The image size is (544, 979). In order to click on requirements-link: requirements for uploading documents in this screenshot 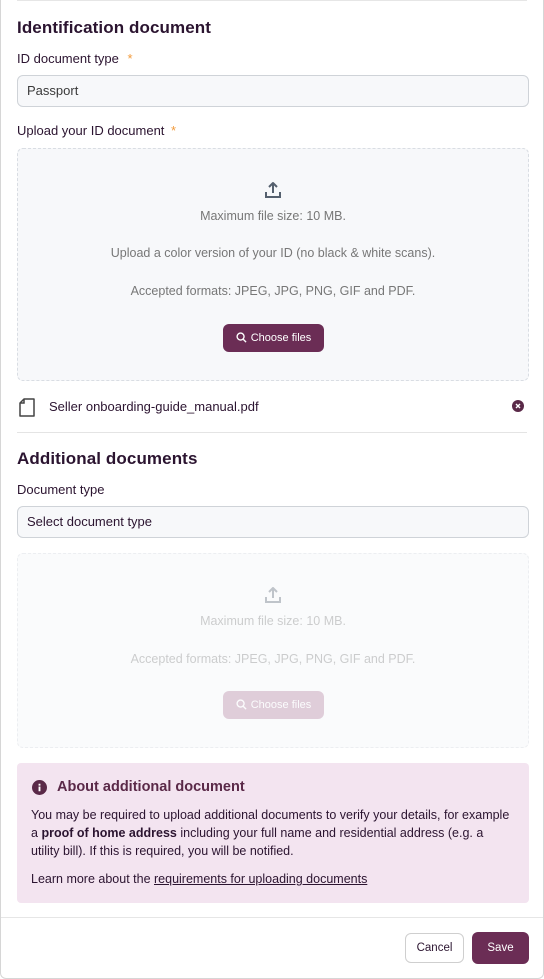, I will do `click(260, 879)`.